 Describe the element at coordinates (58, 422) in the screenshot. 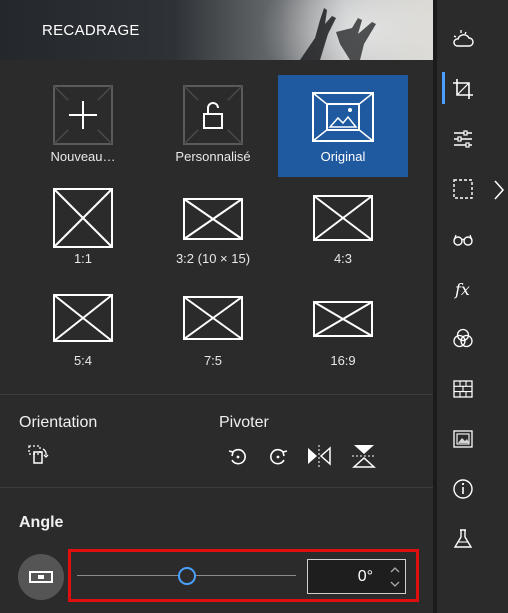

I see `orientation-label: Orientation` at that location.